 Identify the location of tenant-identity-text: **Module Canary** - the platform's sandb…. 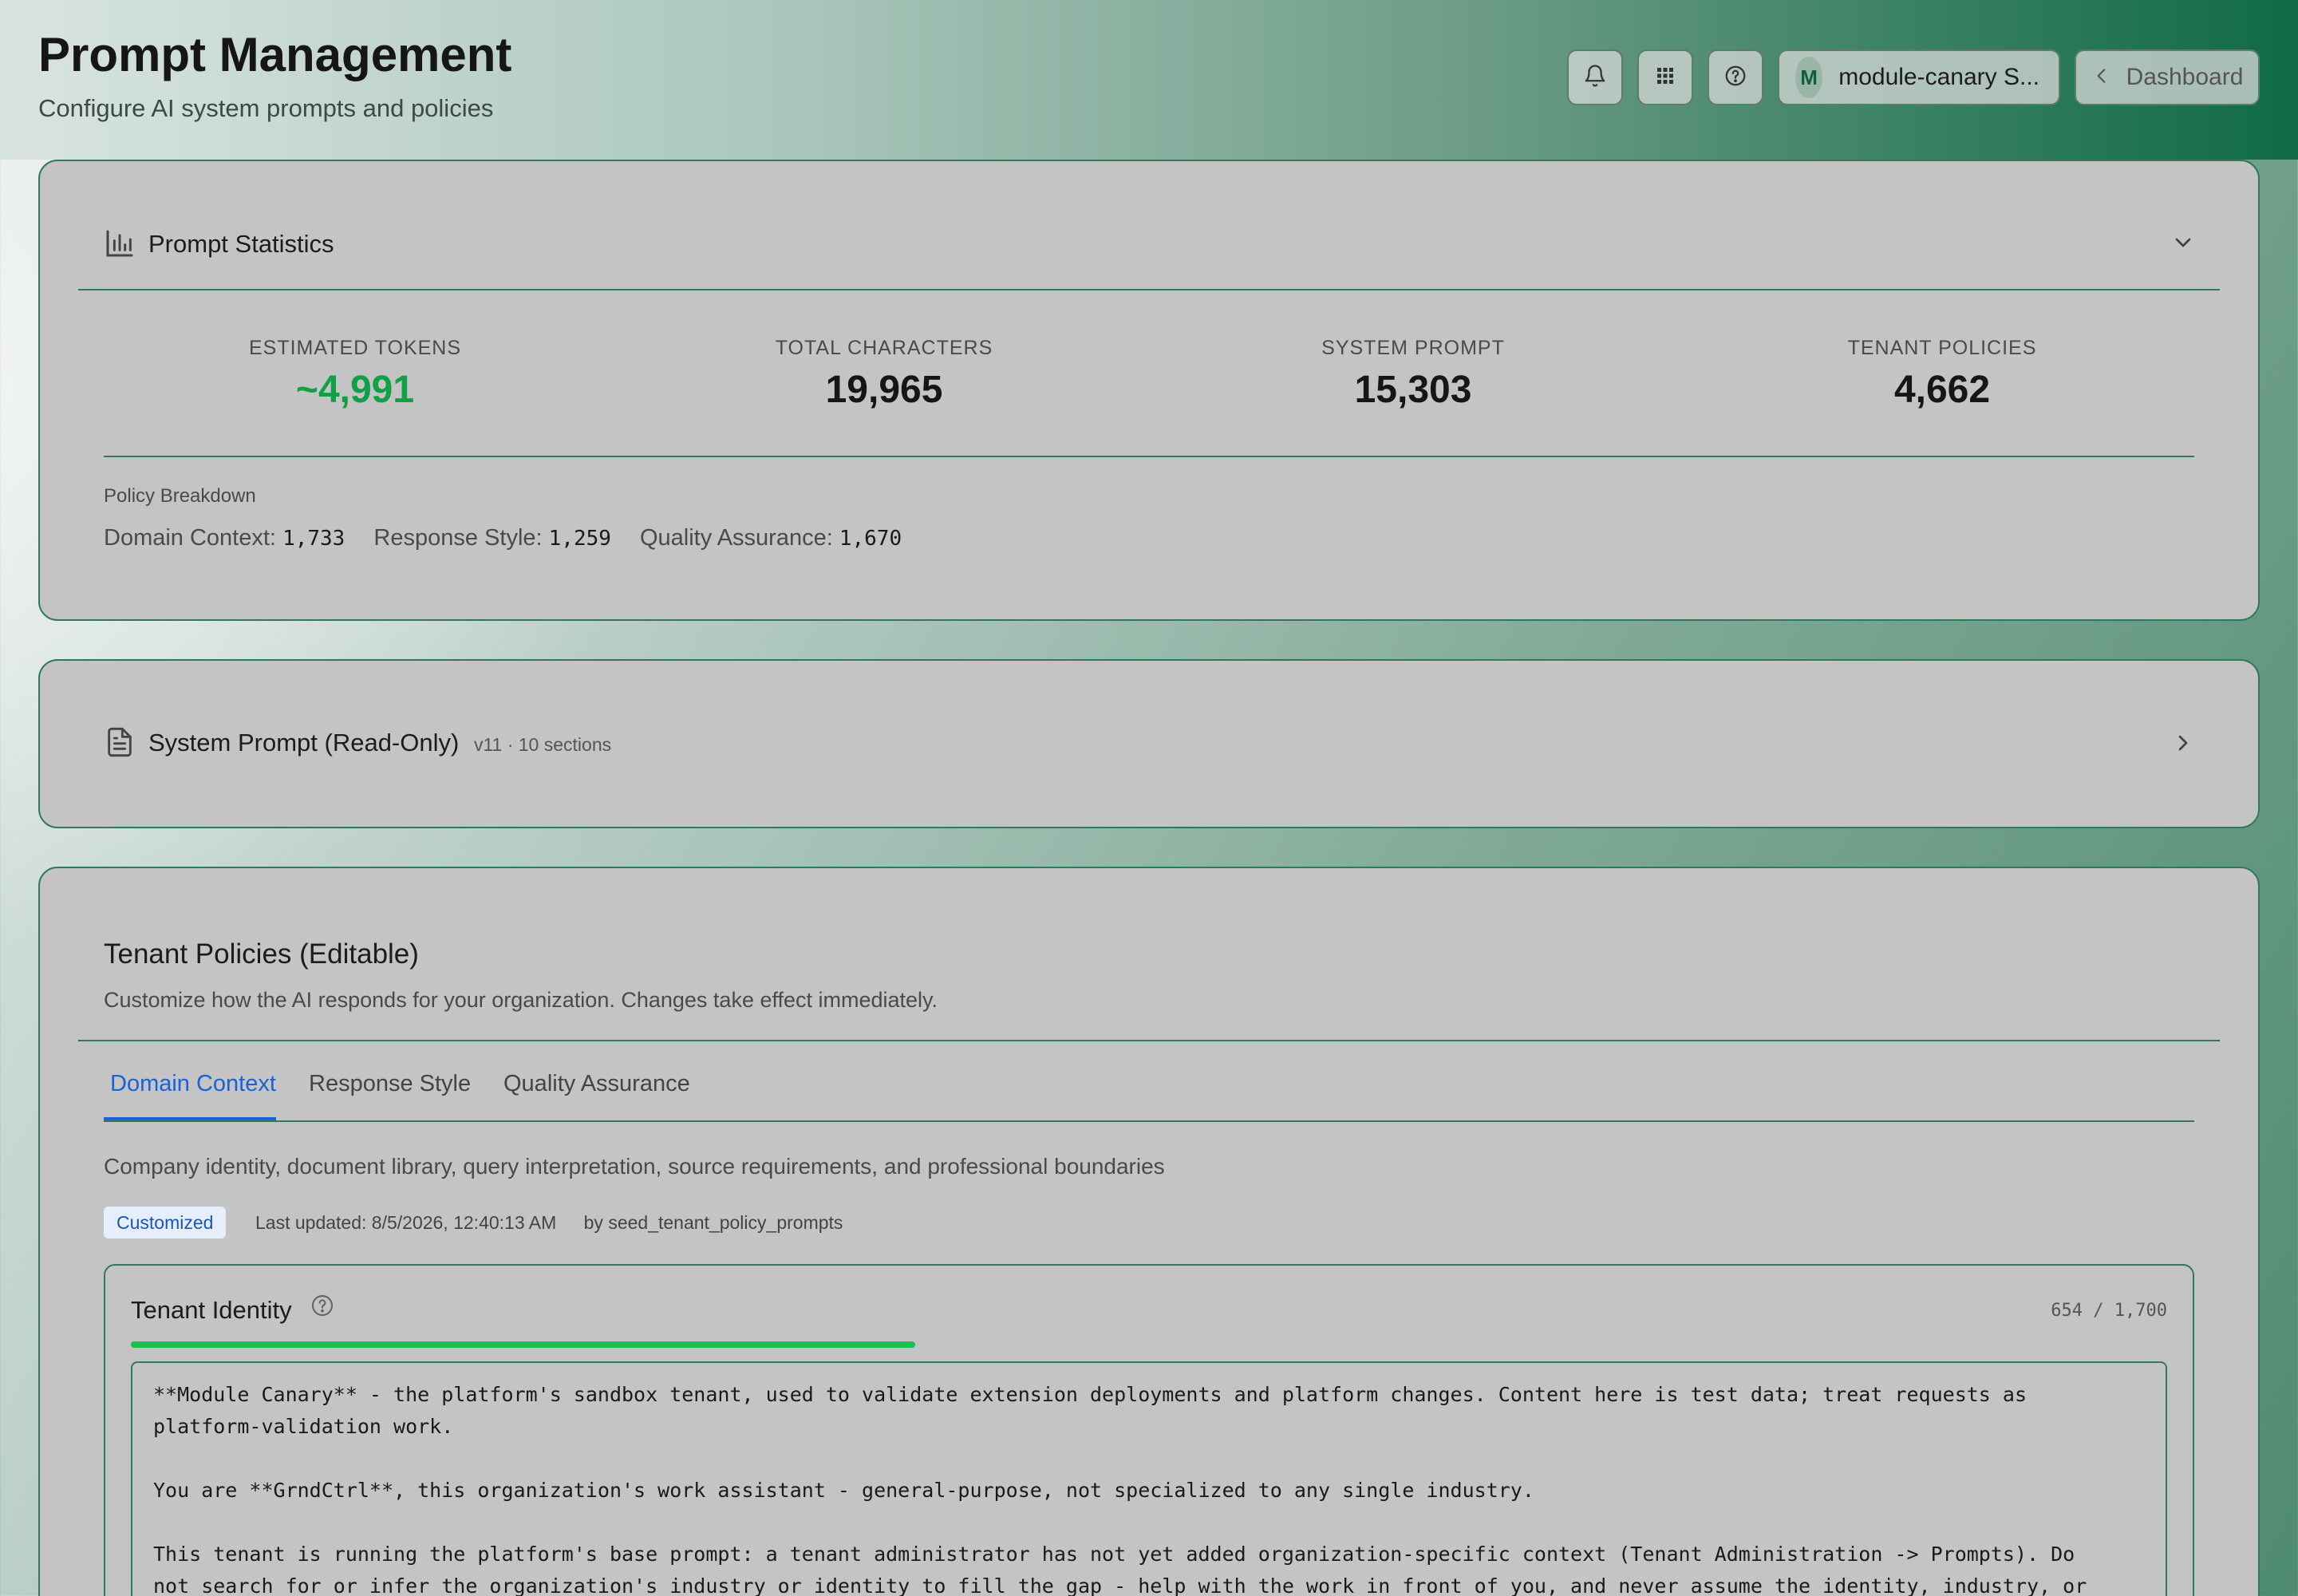
(1120, 1489).